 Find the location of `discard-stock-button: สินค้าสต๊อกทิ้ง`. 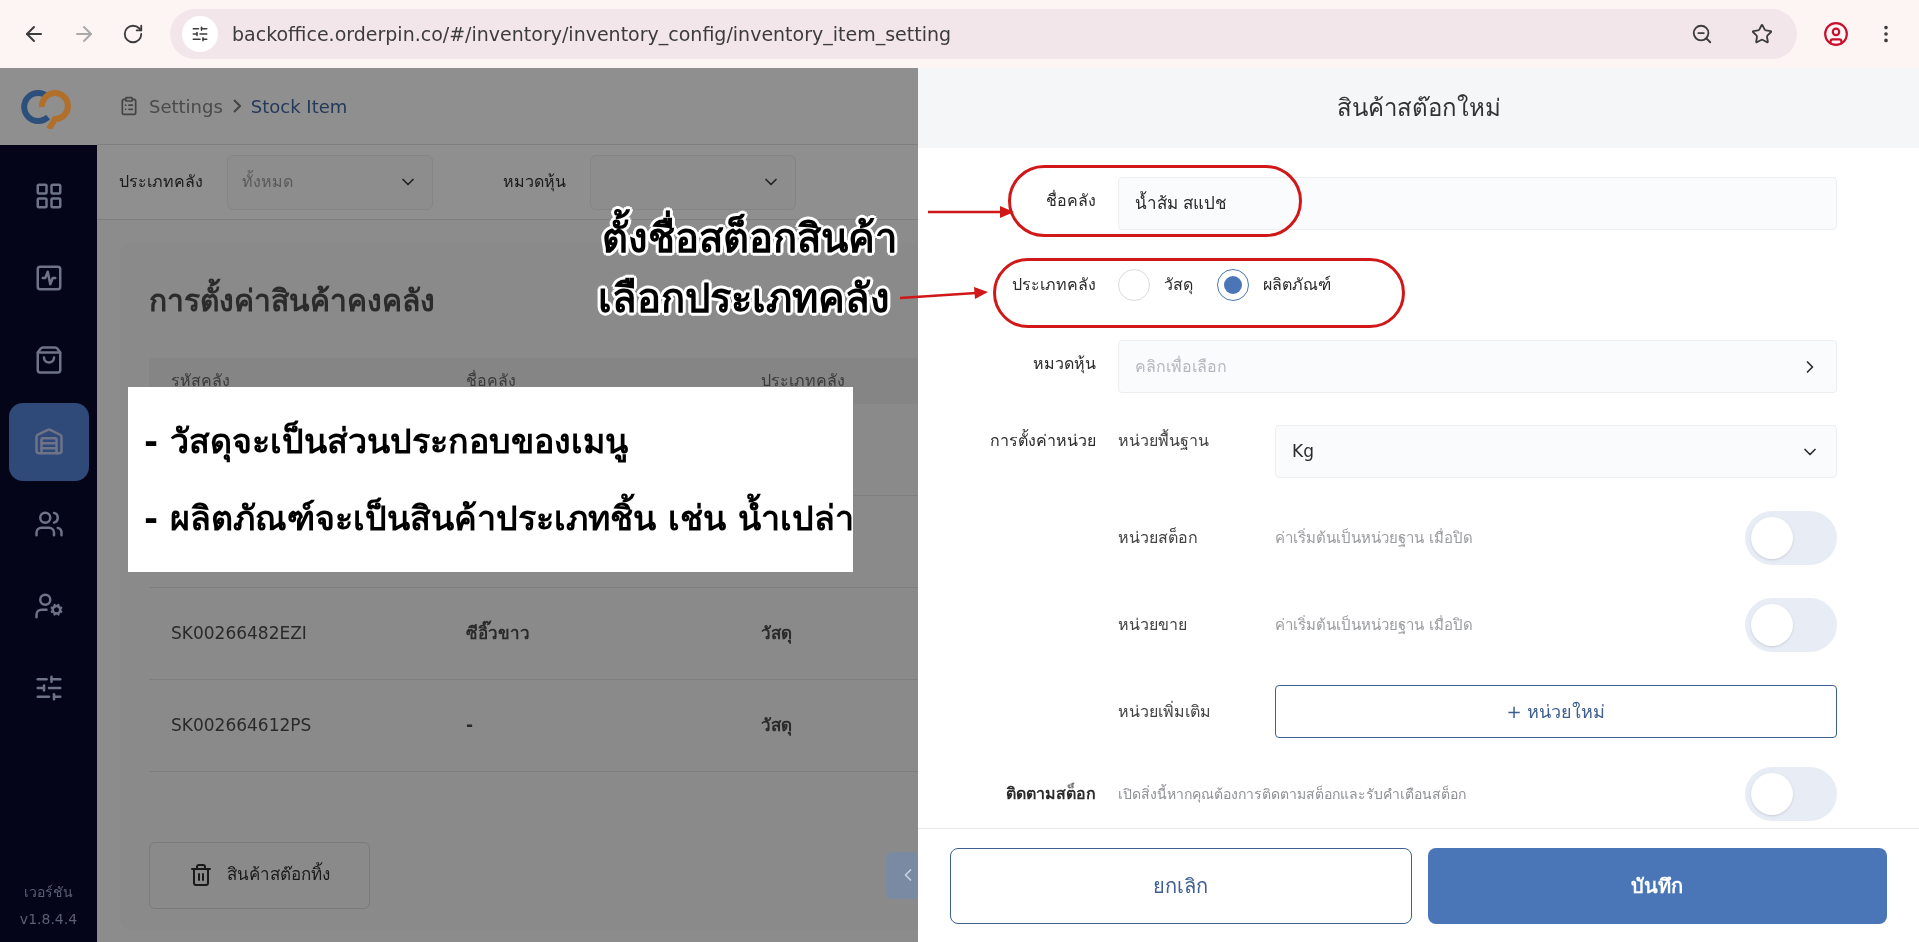

discard-stock-button: สินค้าสต๊อกทิ้ง is located at coordinates (259, 875).